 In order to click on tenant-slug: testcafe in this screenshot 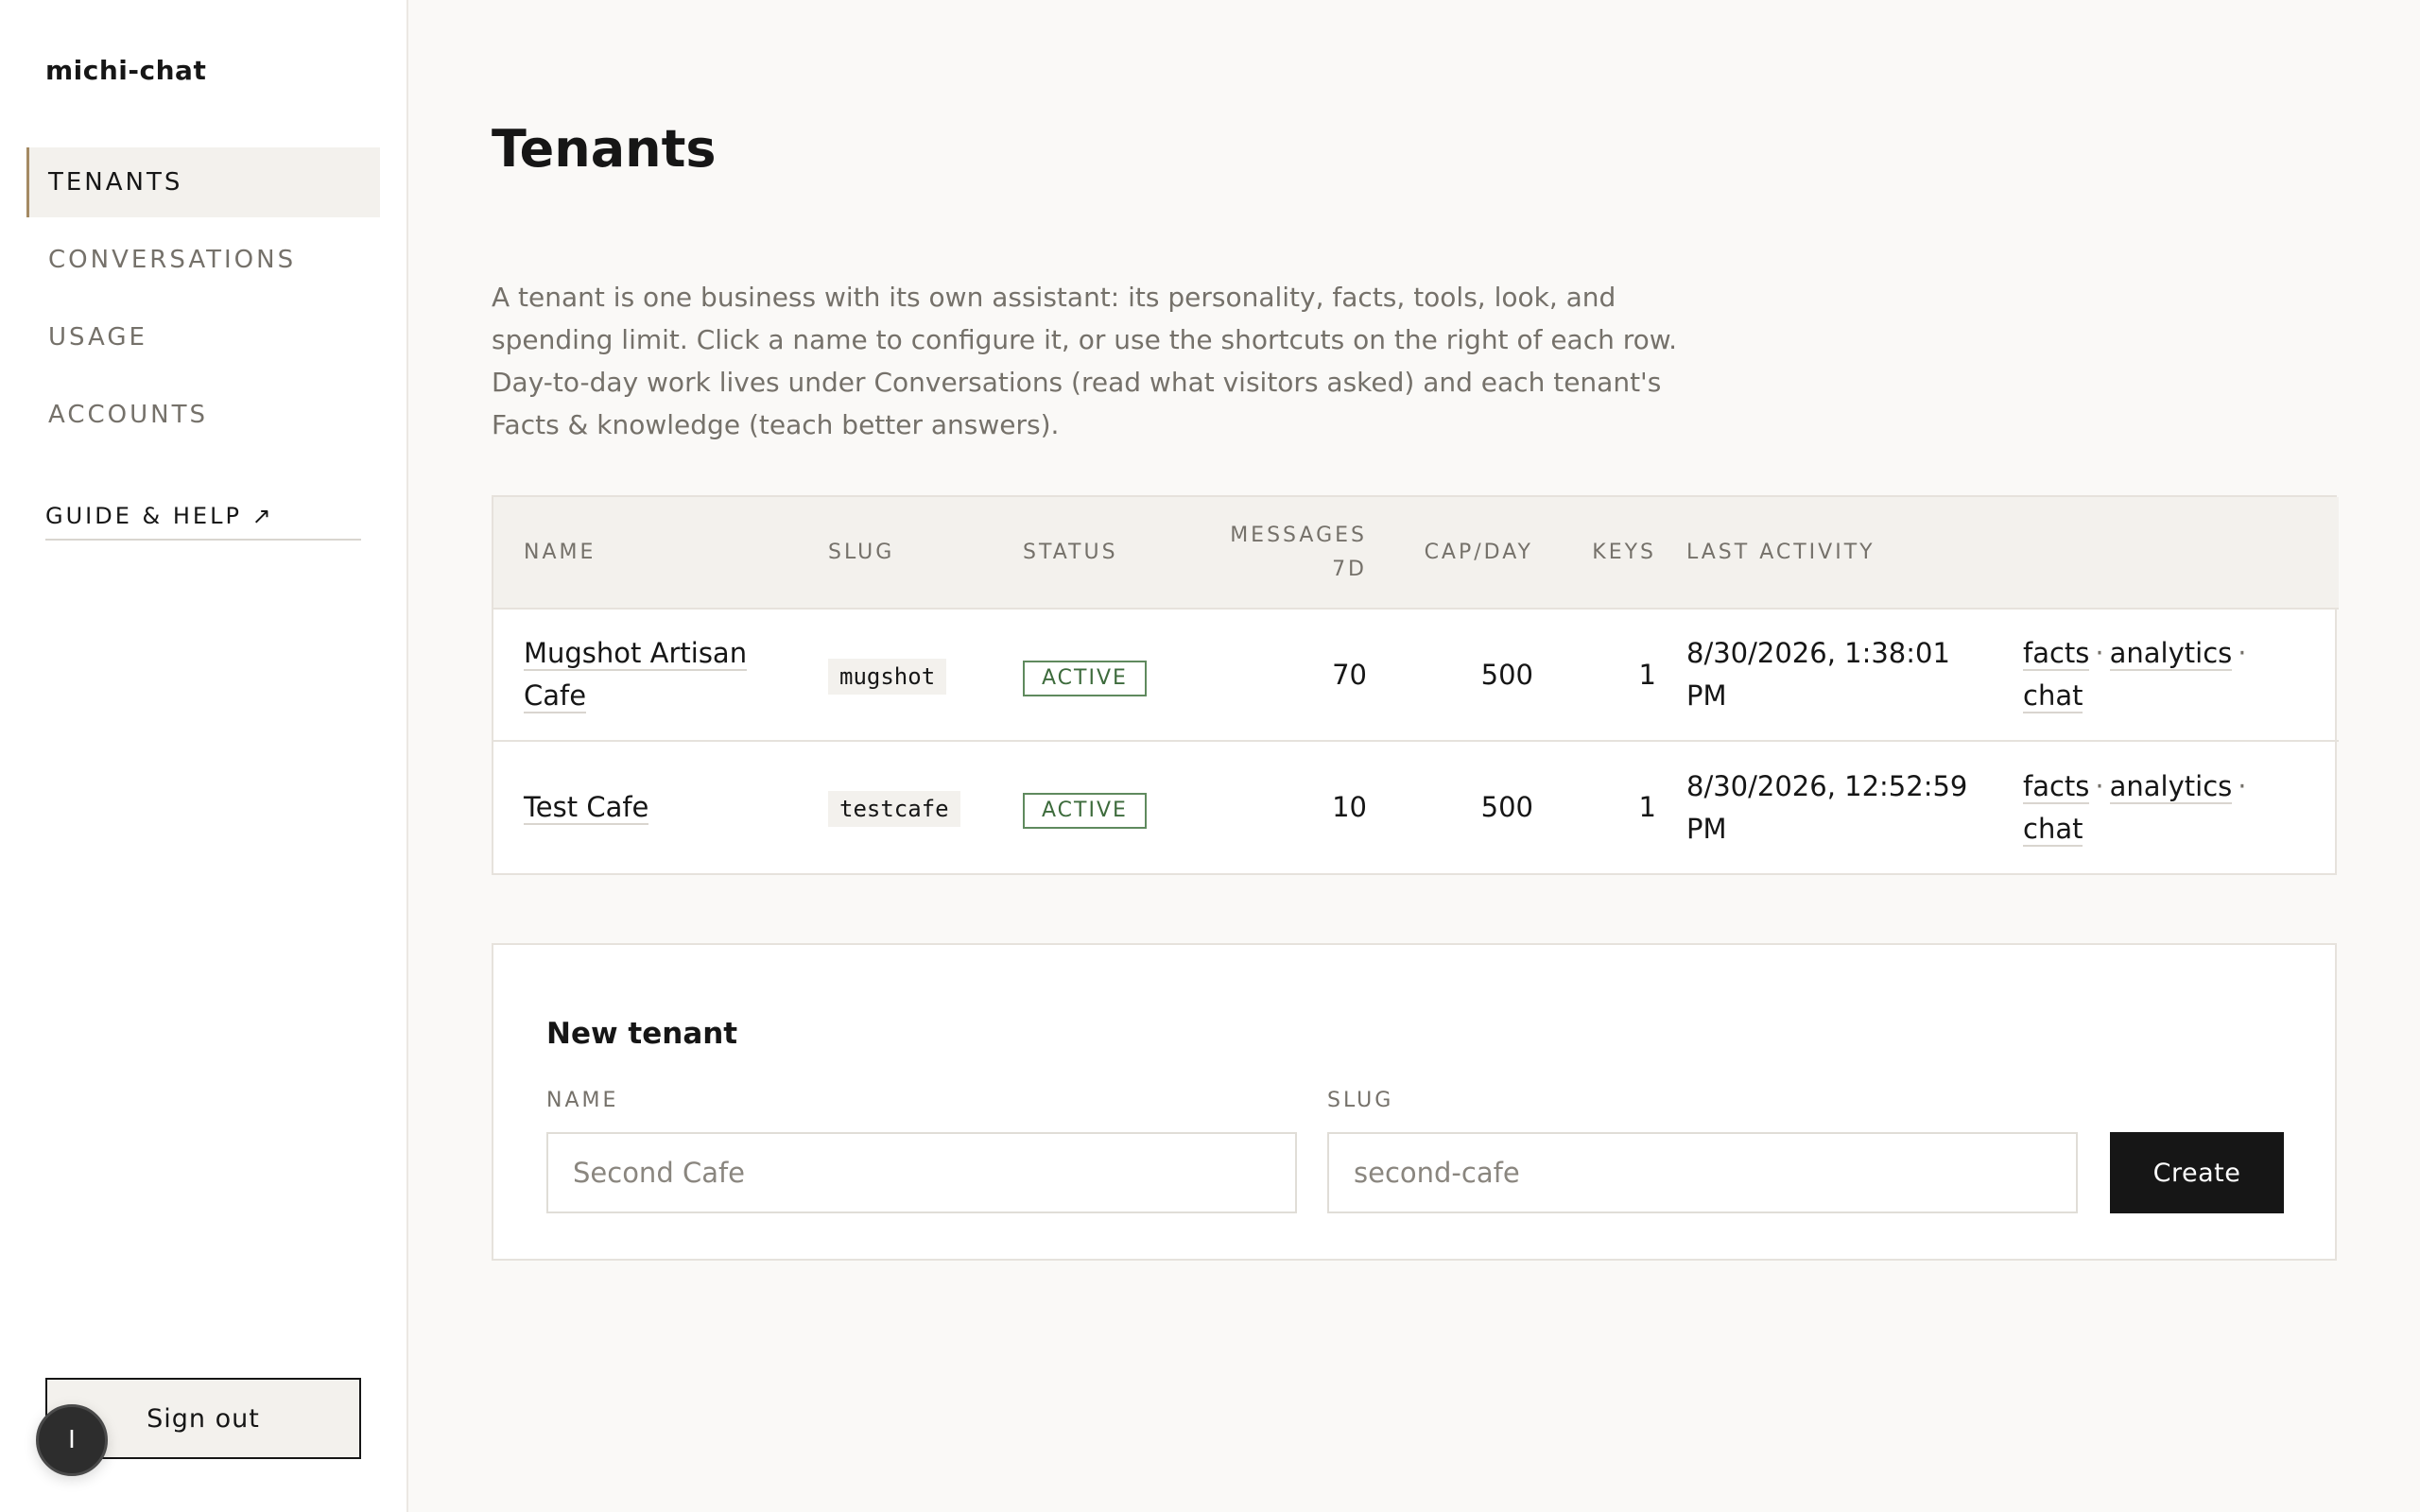, I will do `click(894, 809)`.